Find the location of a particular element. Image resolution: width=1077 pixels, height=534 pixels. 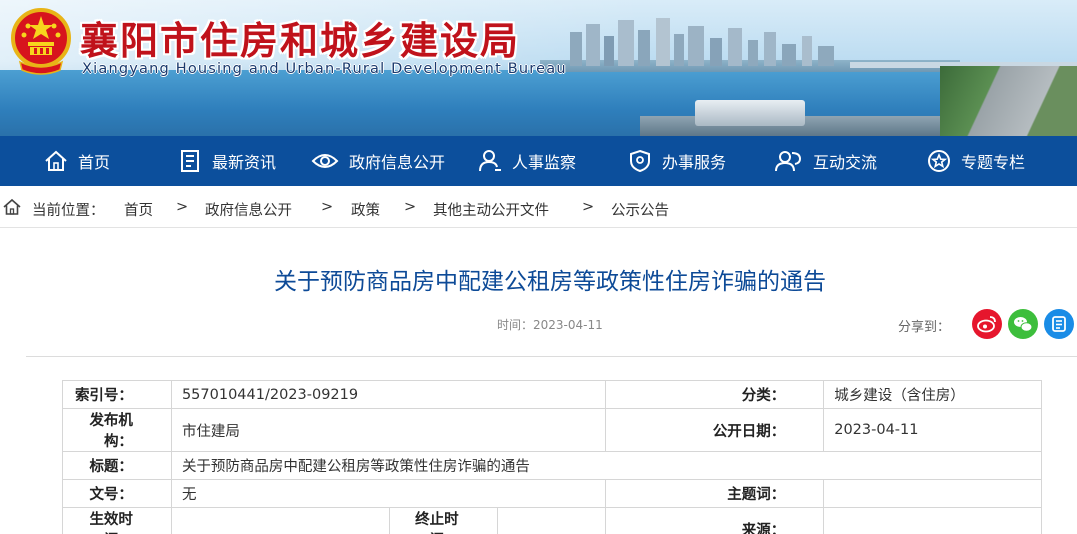

nav-item-services: 办事服务 is located at coordinates (677, 161).